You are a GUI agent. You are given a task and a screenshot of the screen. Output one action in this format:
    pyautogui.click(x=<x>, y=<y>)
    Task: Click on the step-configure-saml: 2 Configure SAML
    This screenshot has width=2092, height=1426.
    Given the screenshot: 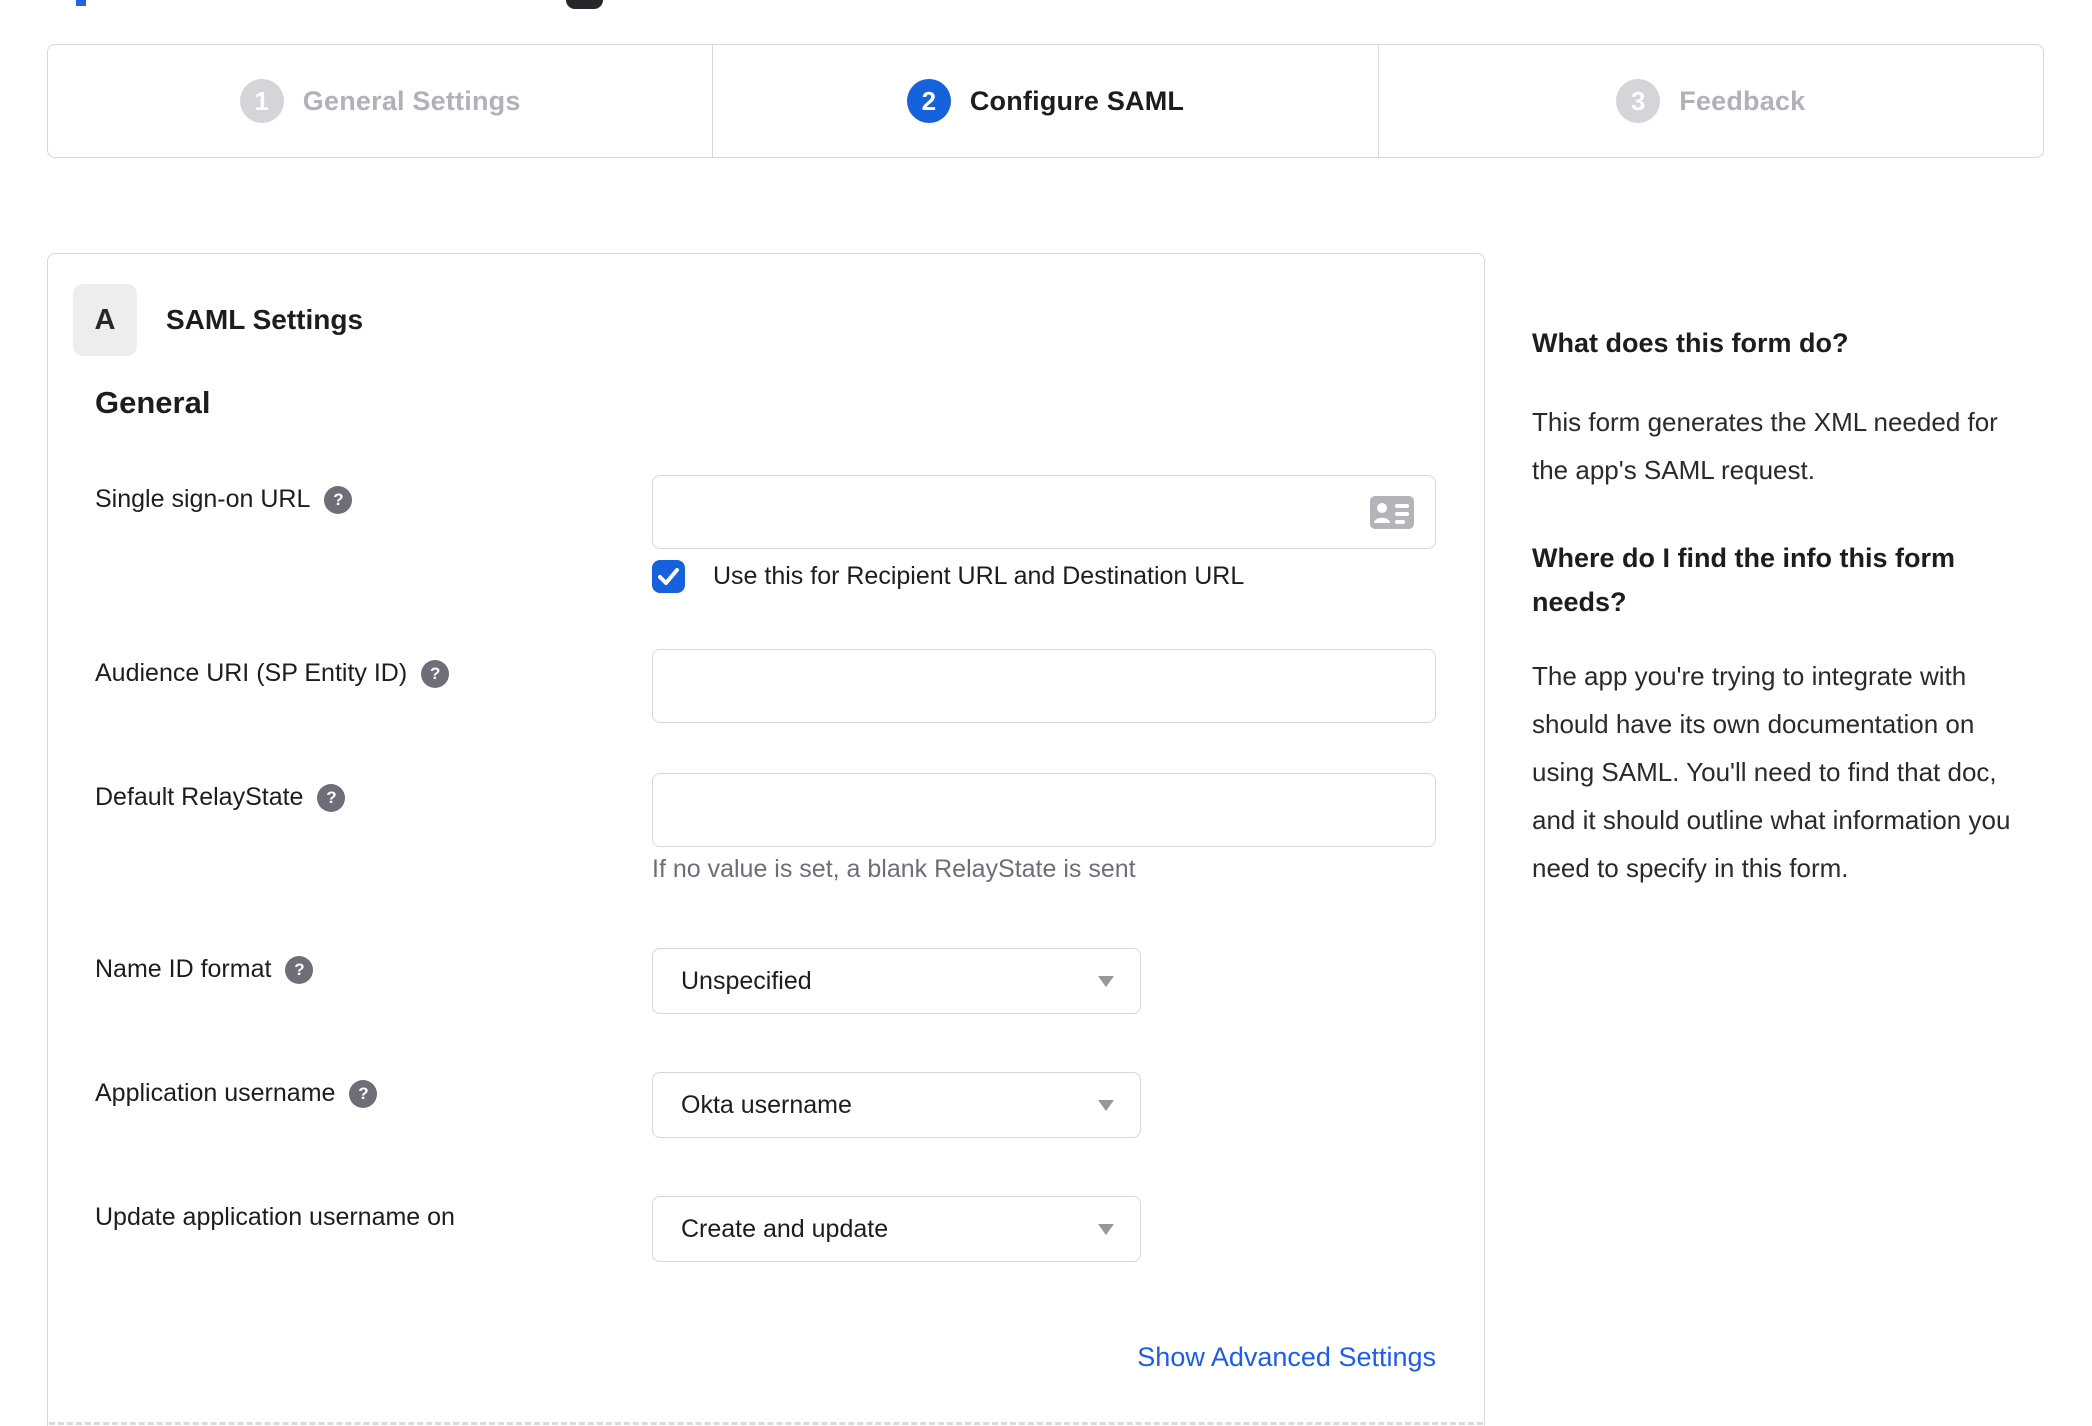 What is the action you would take?
    pyautogui.click(x=1044, y=101)
    